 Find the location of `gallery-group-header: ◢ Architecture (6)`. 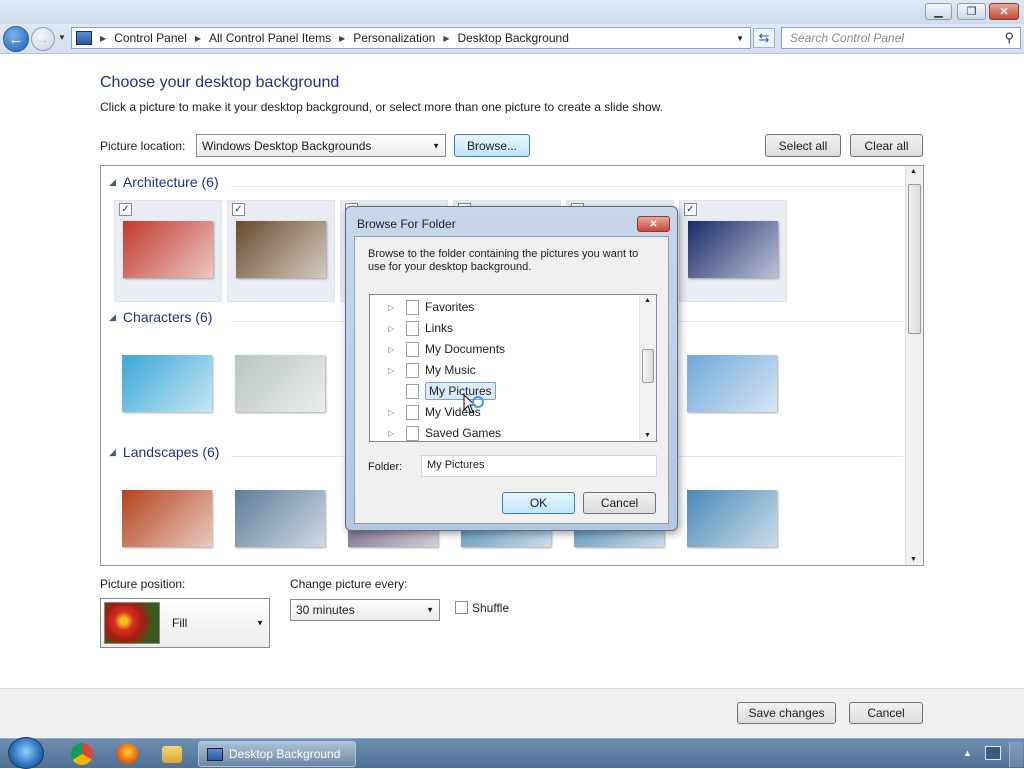

gallery-group-header: ◢ Architecture (6) is located at coordinates (164, 182).